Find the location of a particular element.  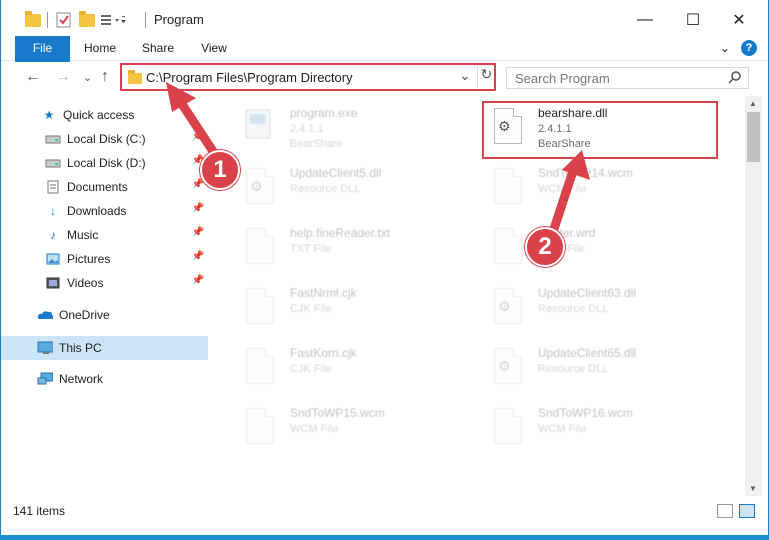

maximize-button: ☐ is located at coordinates (693, 20).